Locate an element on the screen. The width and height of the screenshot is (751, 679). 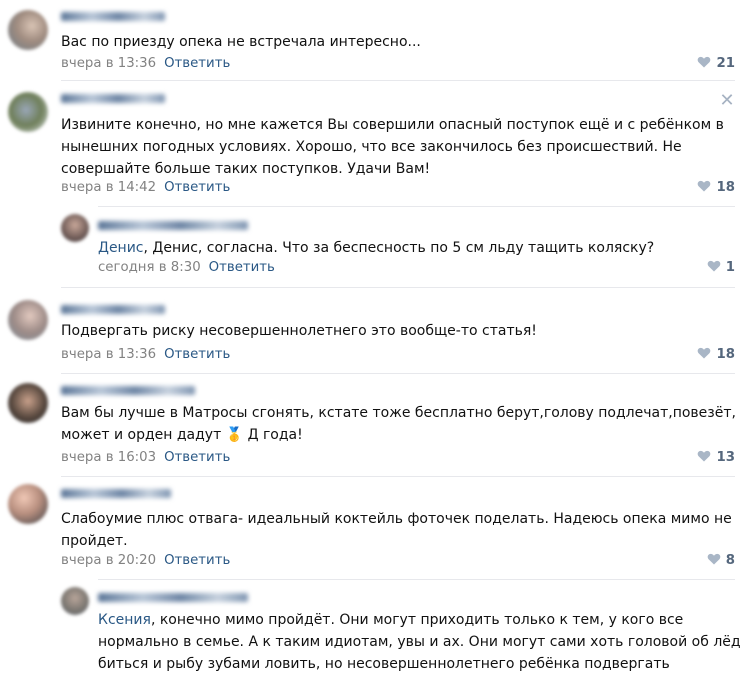
comment-meta: вчера в 14:42 Ответить is located at coordinates (145, 188).